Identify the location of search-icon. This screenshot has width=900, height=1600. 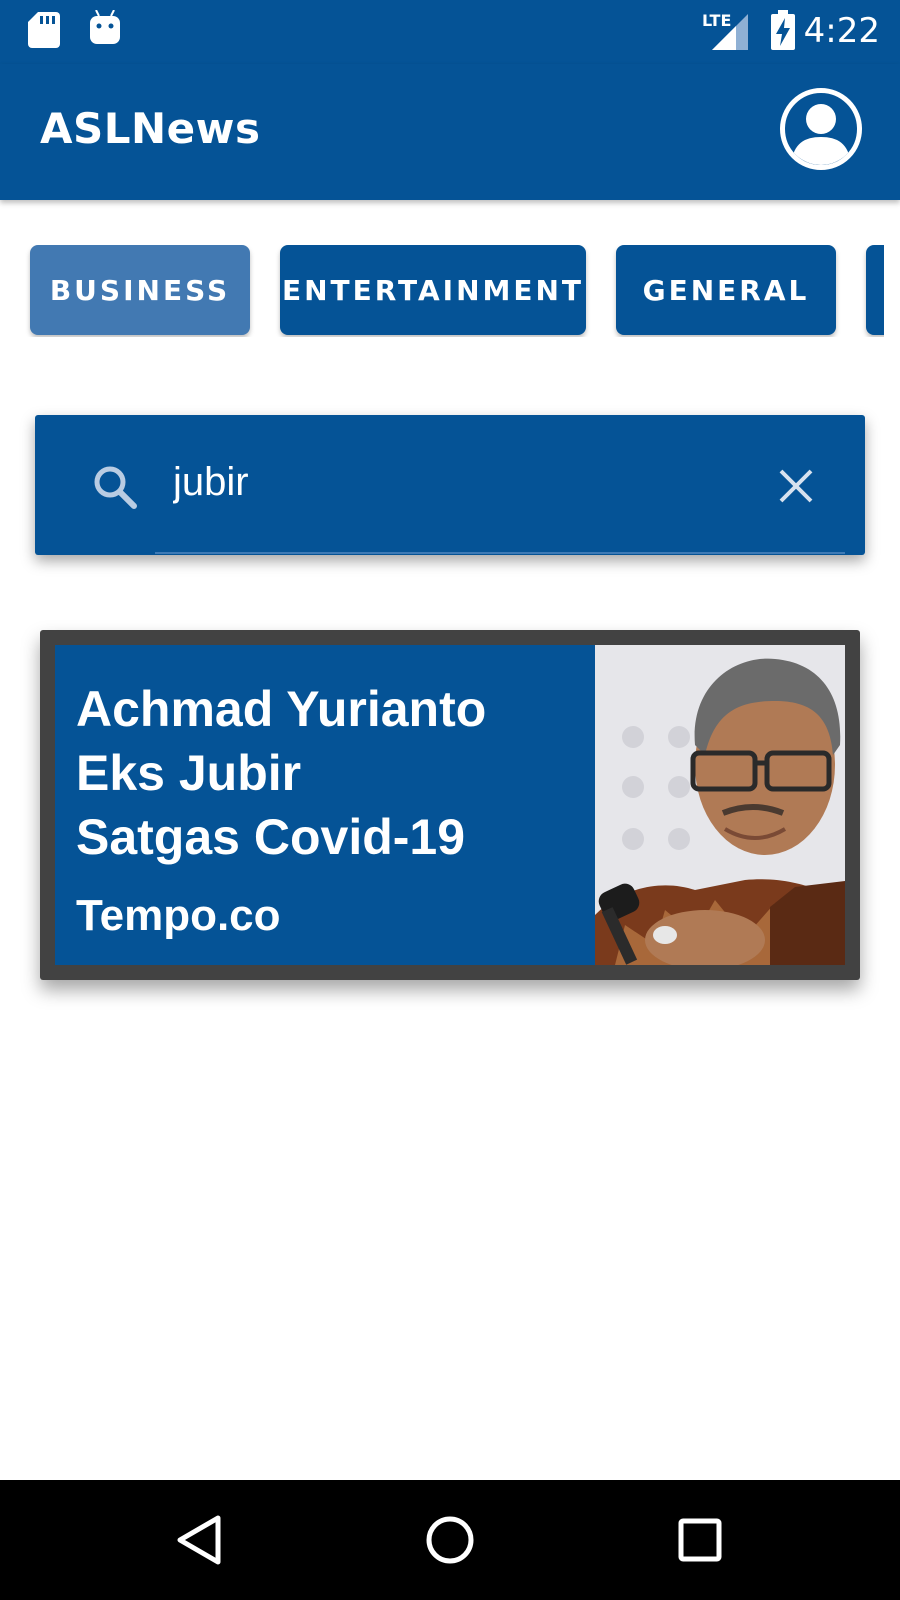
(115, 487).